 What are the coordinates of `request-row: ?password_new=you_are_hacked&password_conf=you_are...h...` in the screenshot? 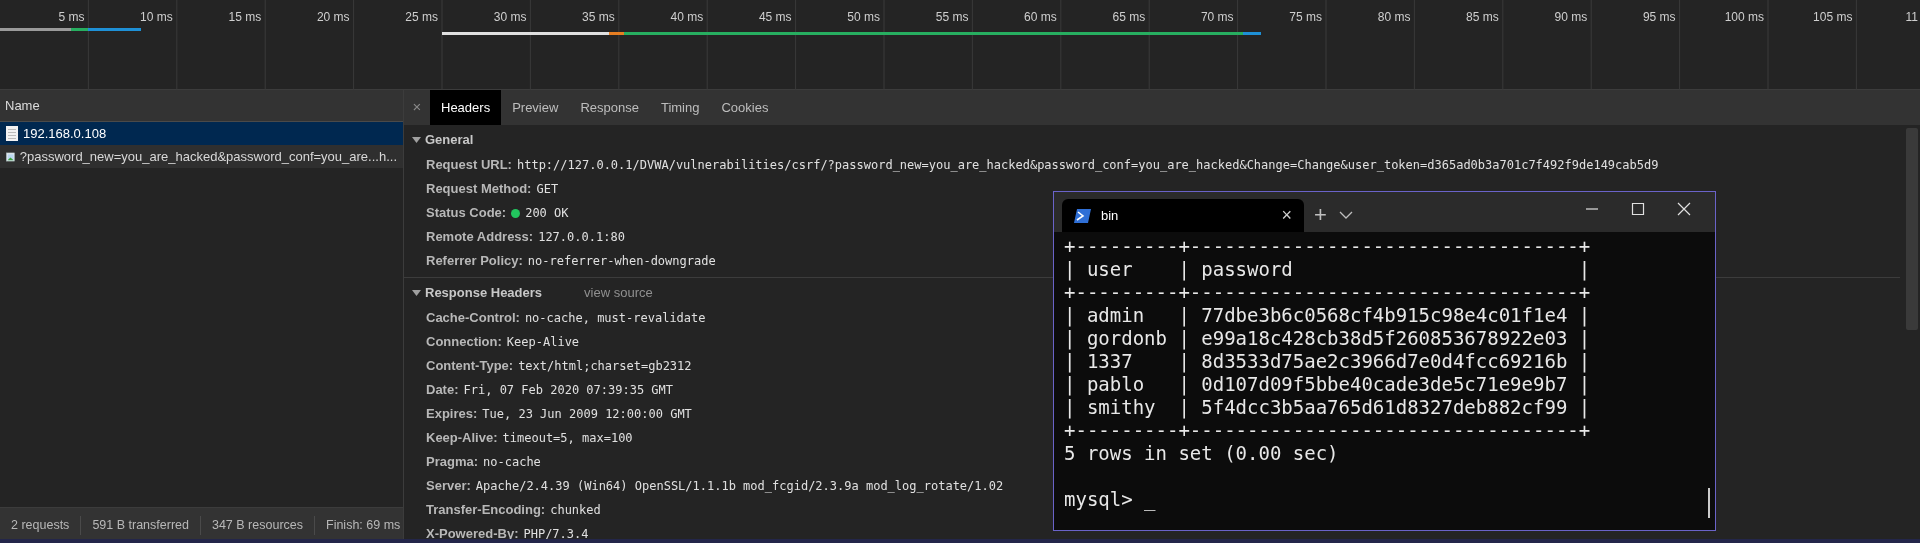 It's located at (201, 156).